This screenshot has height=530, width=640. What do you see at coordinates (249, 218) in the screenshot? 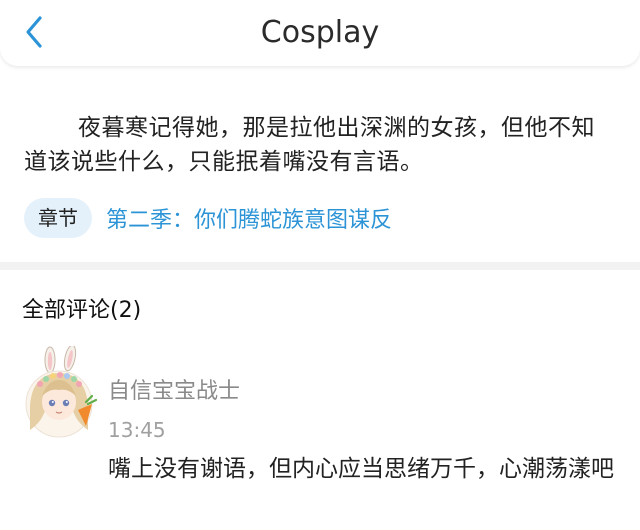
I see `chapter-link: 第二季：你们腾蛇族意图谋反` at bounding box center [249, 218].